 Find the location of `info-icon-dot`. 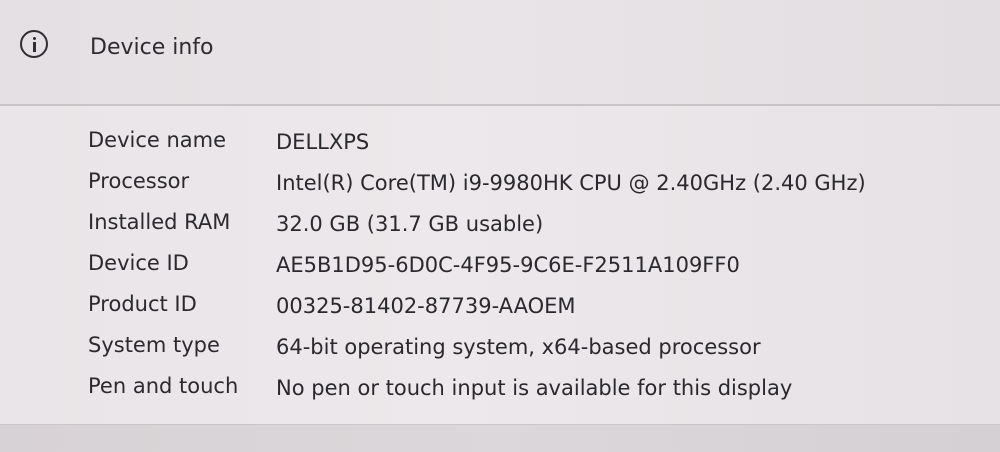

info-icon-dot is located at coordinates (34, 38).